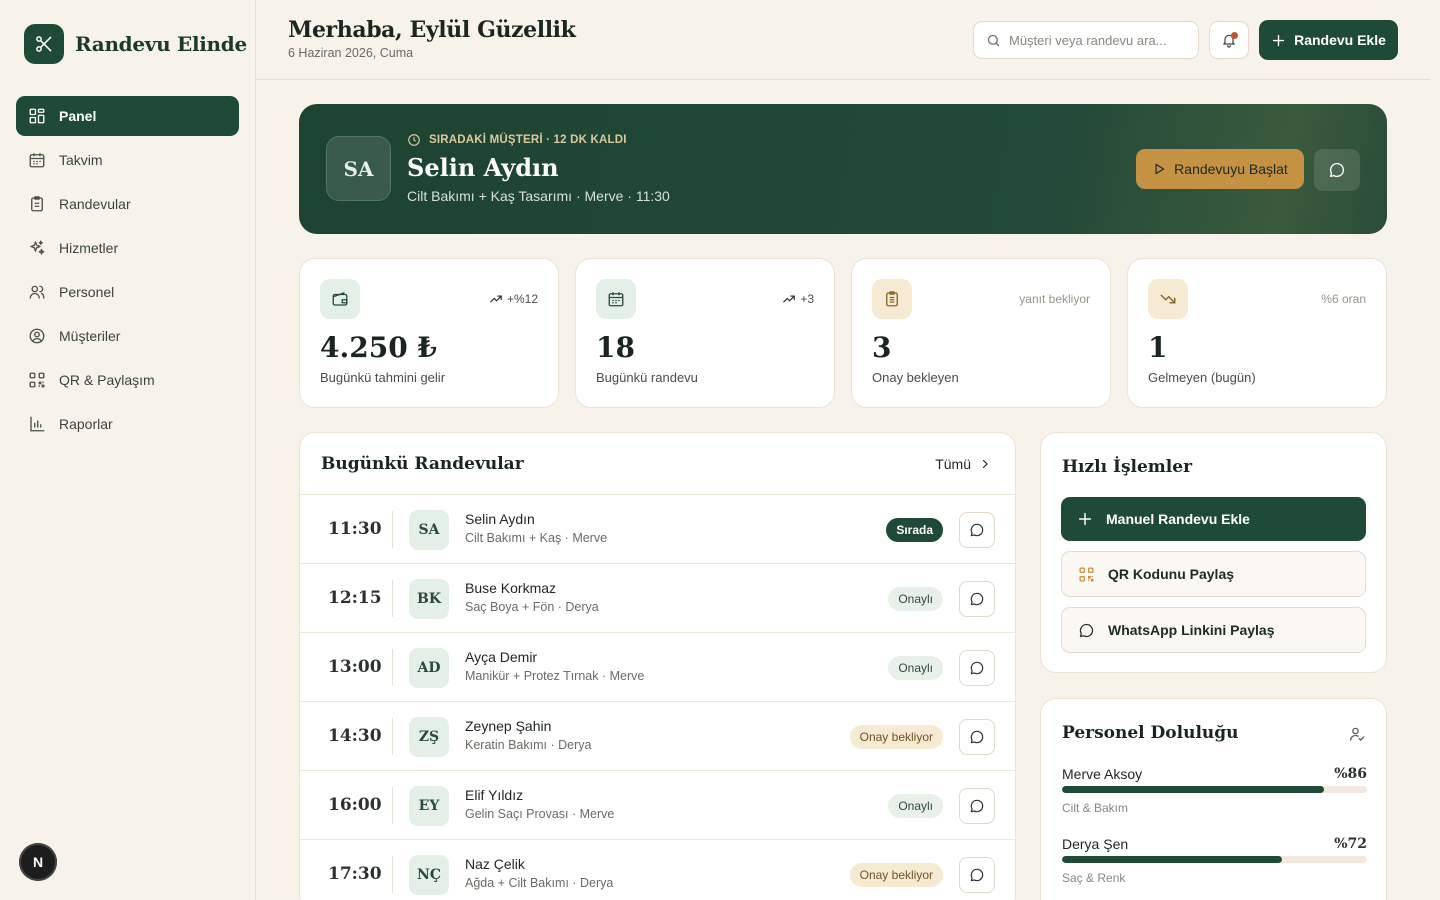 The width and height of the screenshot is (1440, 900). What do you see at coordinates (1213, 574) in the screenshot?
I see `share-qr-button: QR Kodunu Paylaş` at bounding box center [1213, 574].